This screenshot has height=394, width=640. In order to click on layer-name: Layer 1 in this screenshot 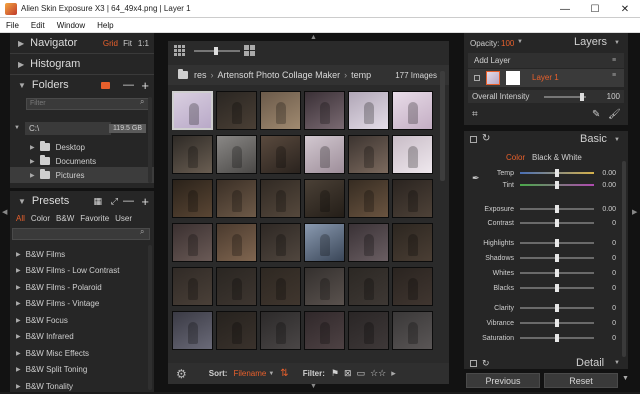, I will do `click(545, 77)`.